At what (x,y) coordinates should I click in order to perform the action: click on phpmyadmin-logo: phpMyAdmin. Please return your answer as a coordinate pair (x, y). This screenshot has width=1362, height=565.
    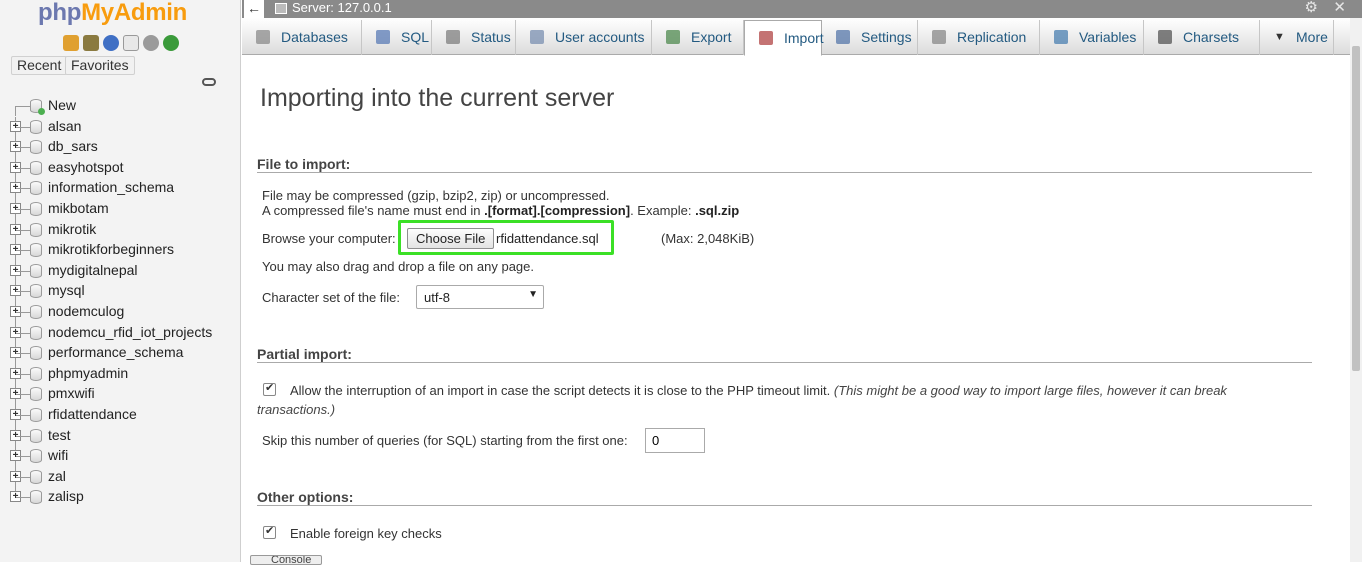
    Looking at the image, I should click on (112, 13).